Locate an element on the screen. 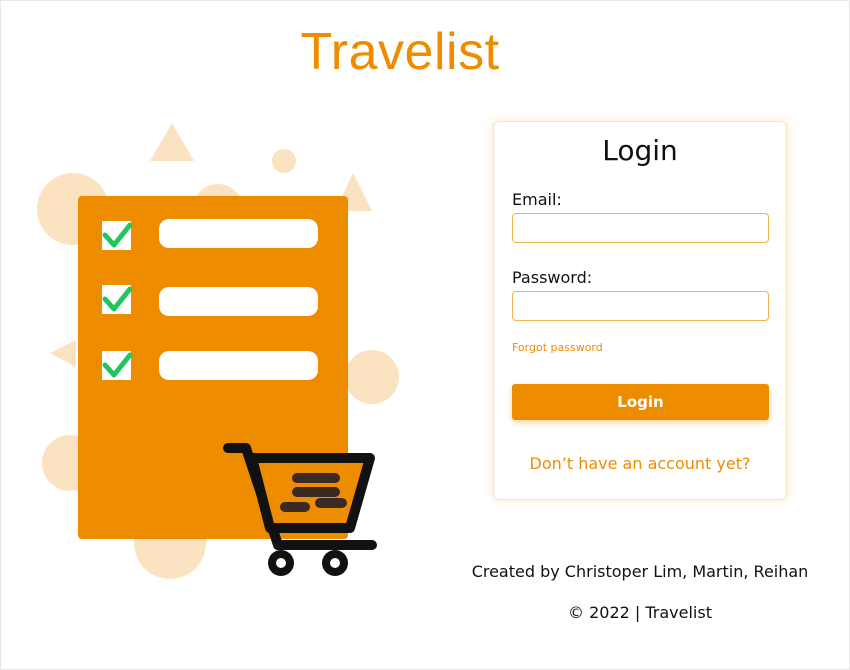  email-field is located at coordinates (640, 228).